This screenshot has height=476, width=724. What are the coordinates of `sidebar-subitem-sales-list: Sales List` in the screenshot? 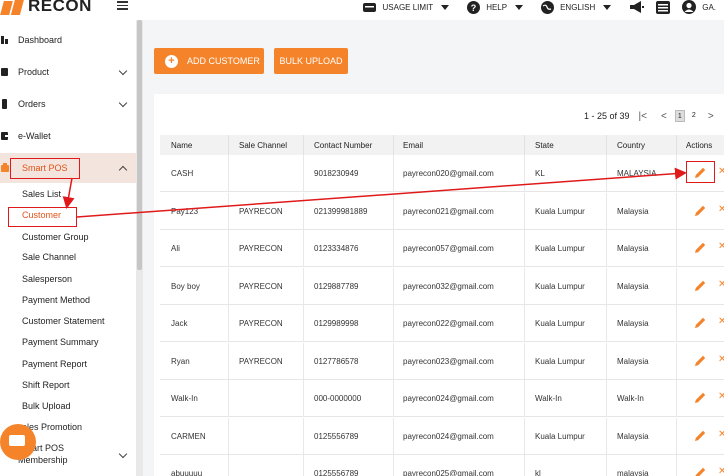 It's located at (41, 194).